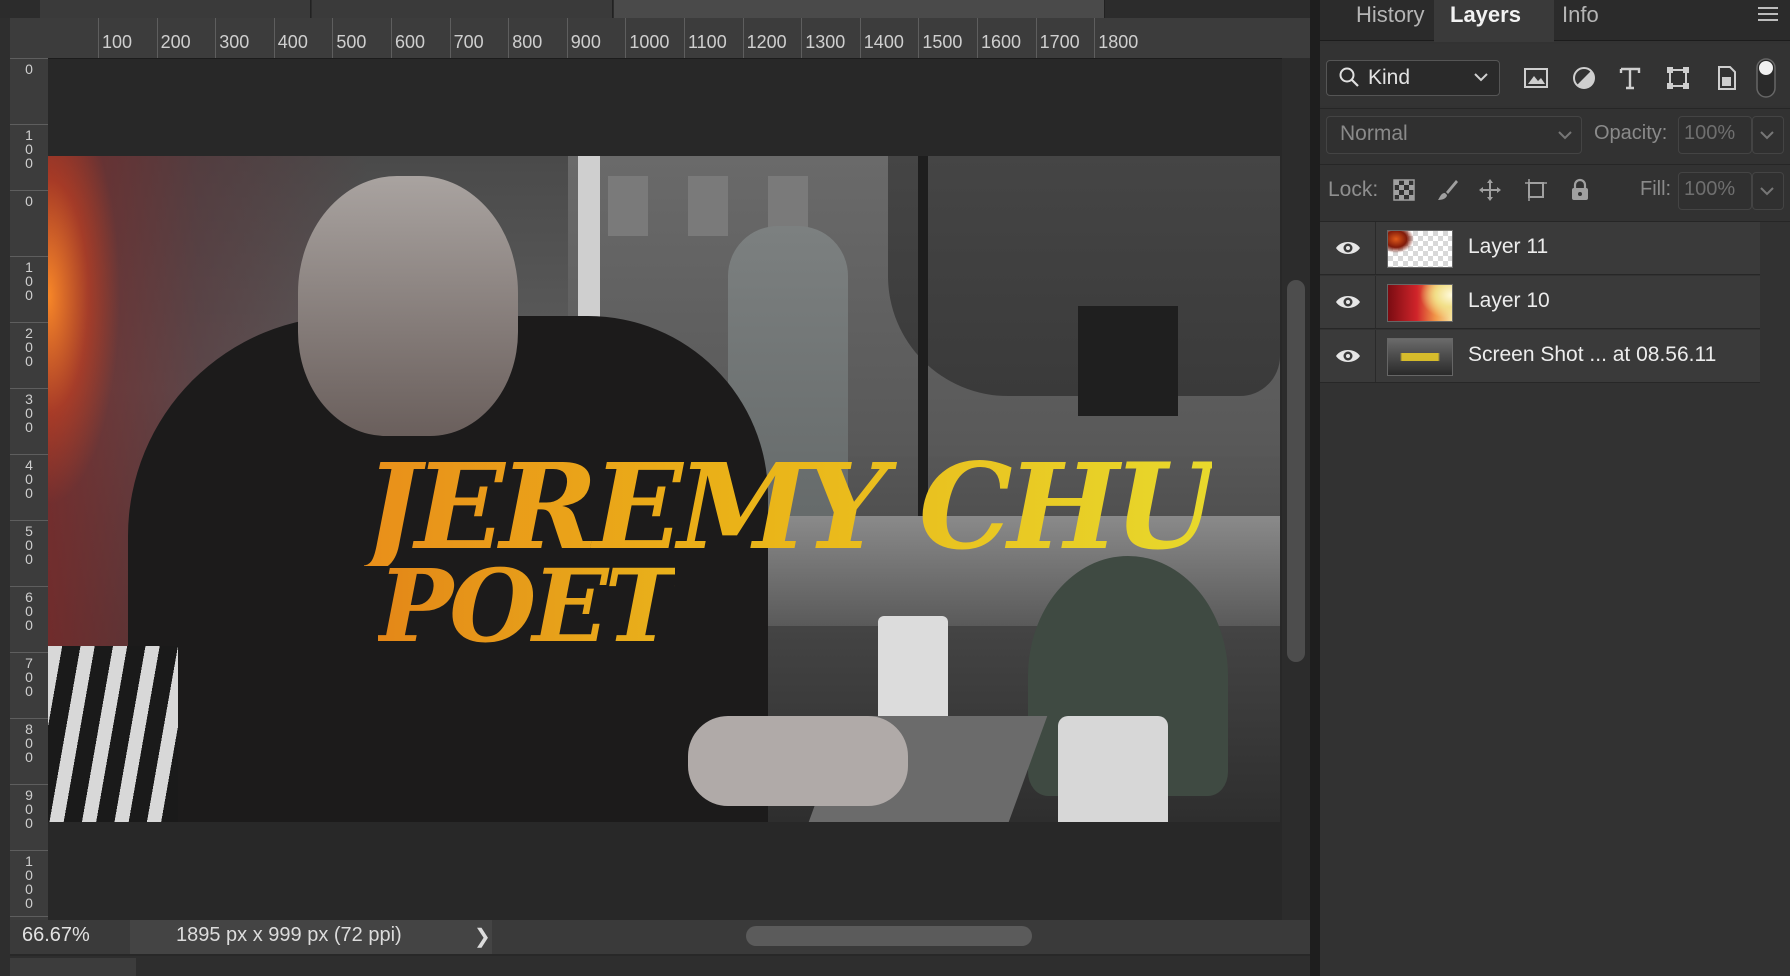 This screenshot has width=1790, height=976. I want to click on panel-menu-icon, so click(1768, 14).